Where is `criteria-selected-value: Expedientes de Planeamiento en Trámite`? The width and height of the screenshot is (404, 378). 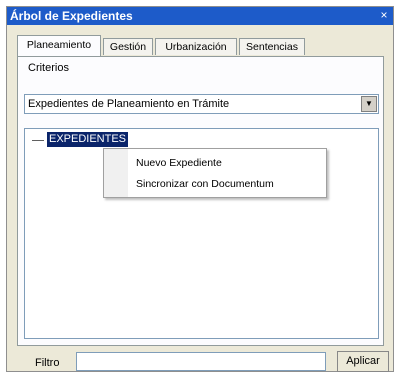 criteria-selected-value: Expedientes de Planeamiento en Trámite is located at coordinates (129, 104).